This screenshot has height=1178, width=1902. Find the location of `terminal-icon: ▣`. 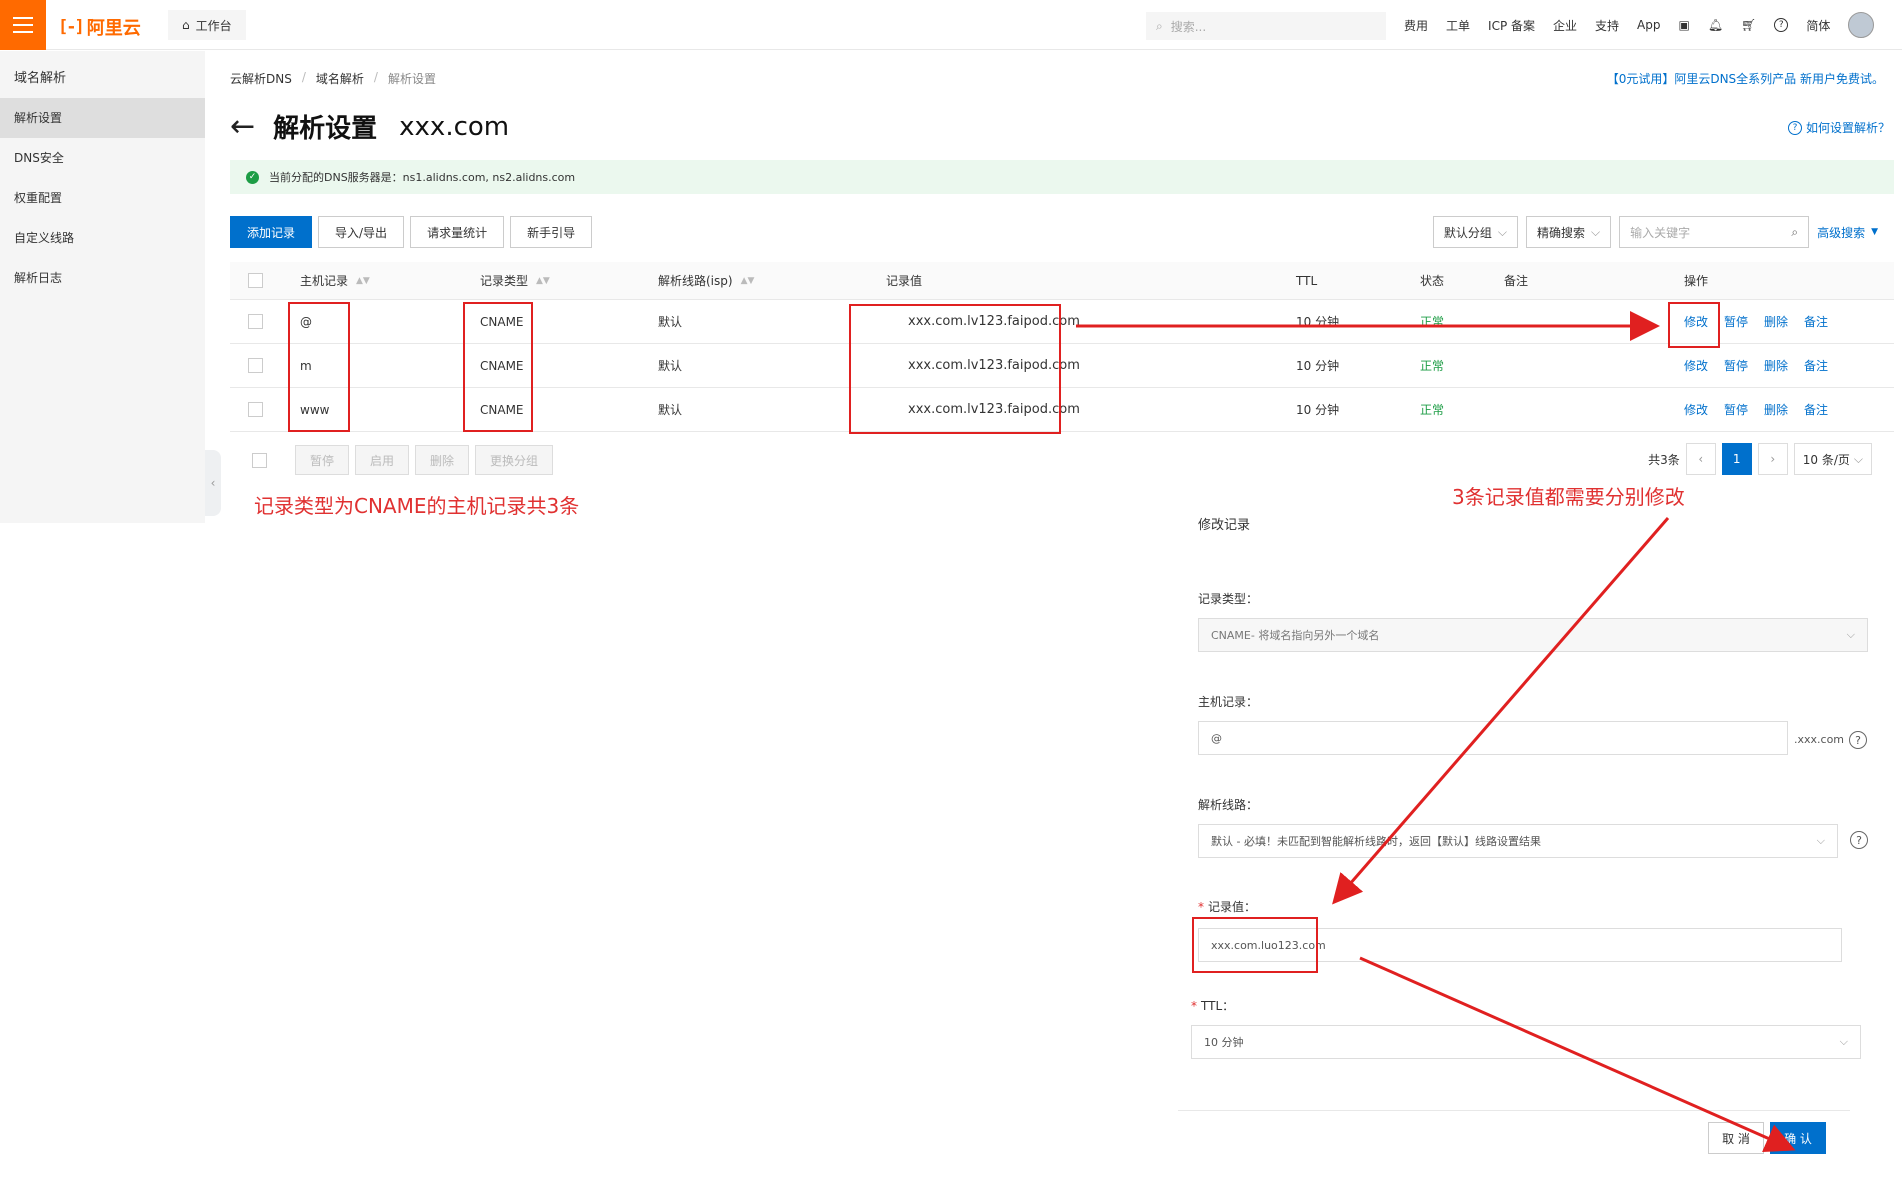

terminal-icon: ▣ is located at coordinates (1684, 25).